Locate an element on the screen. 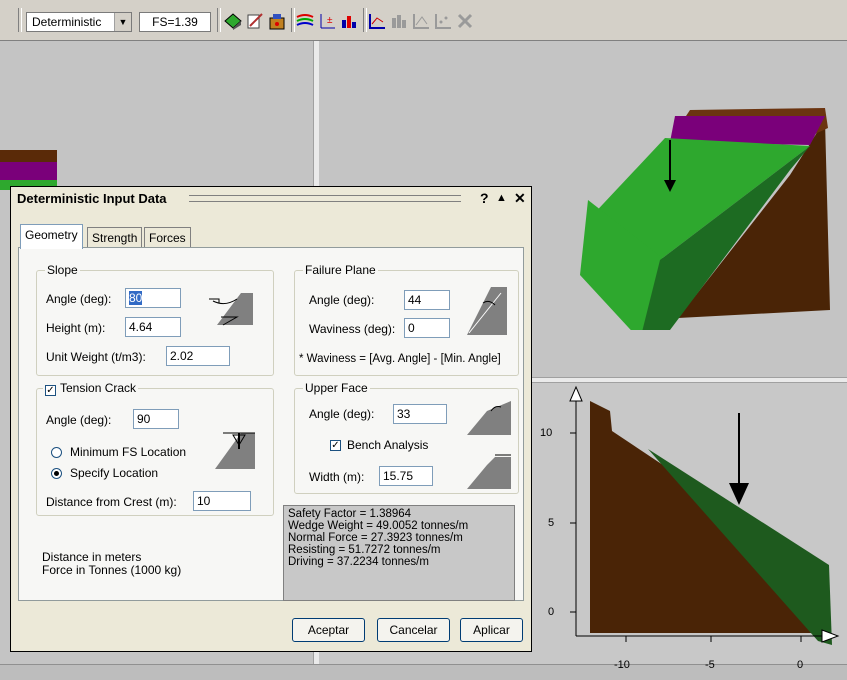 This screenshot has width=847, height=680. y-tick-label: 10 is located at coordinates (546, 433).